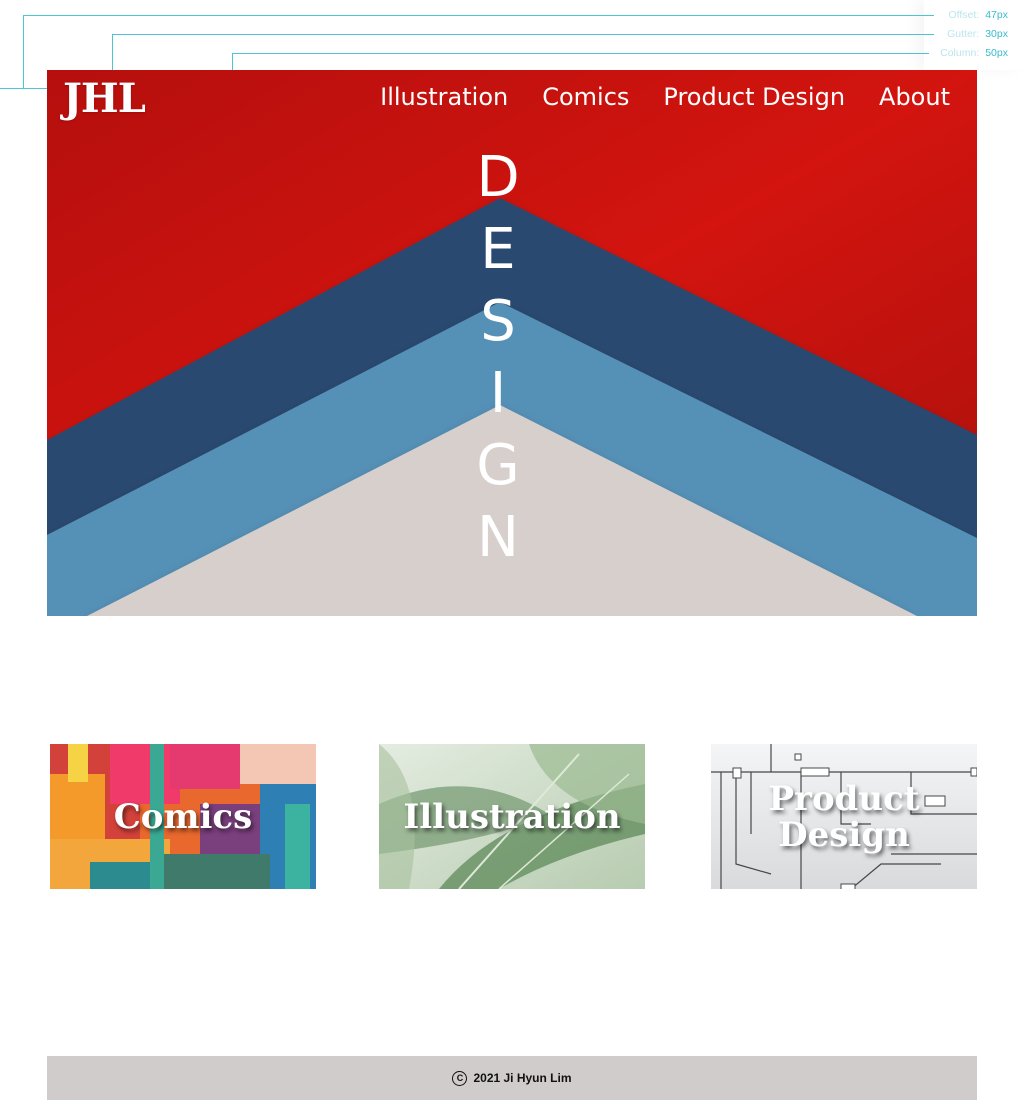 The height and width of the screenshot is (1100, 1024). I want to click on card-comics-label: Comics, so click(183, 816).